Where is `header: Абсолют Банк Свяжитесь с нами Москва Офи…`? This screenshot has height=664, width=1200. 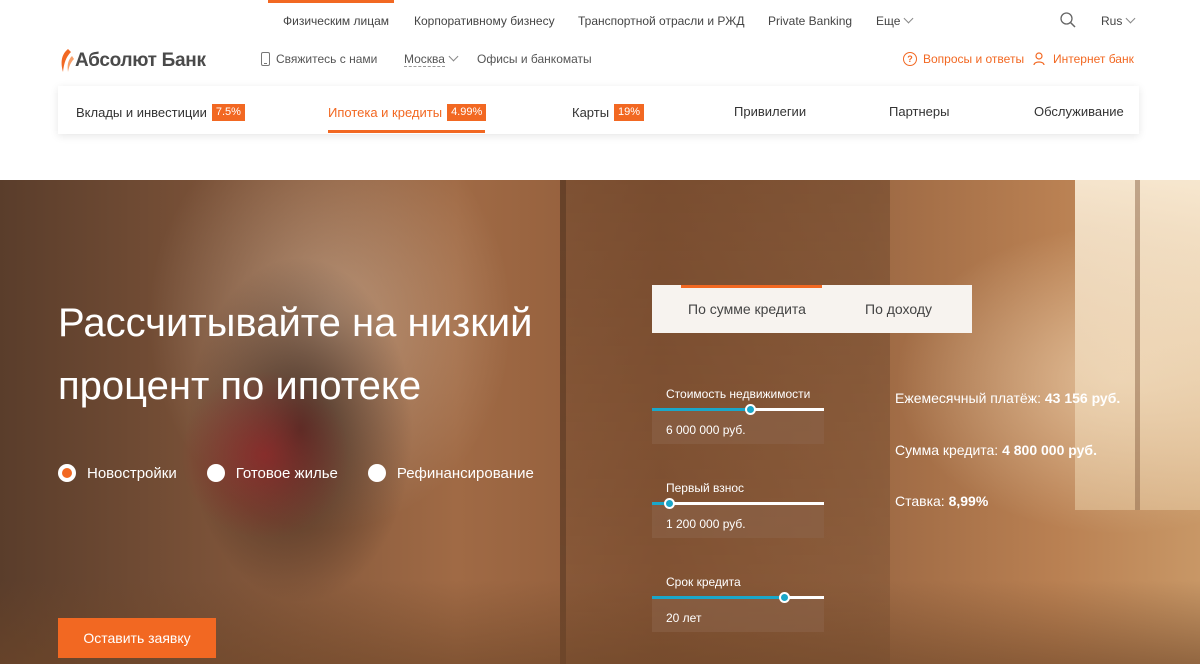 header: Абсолют Банк Свяжитесь с нами Москва Офи… is located at coordinates (600, 62).